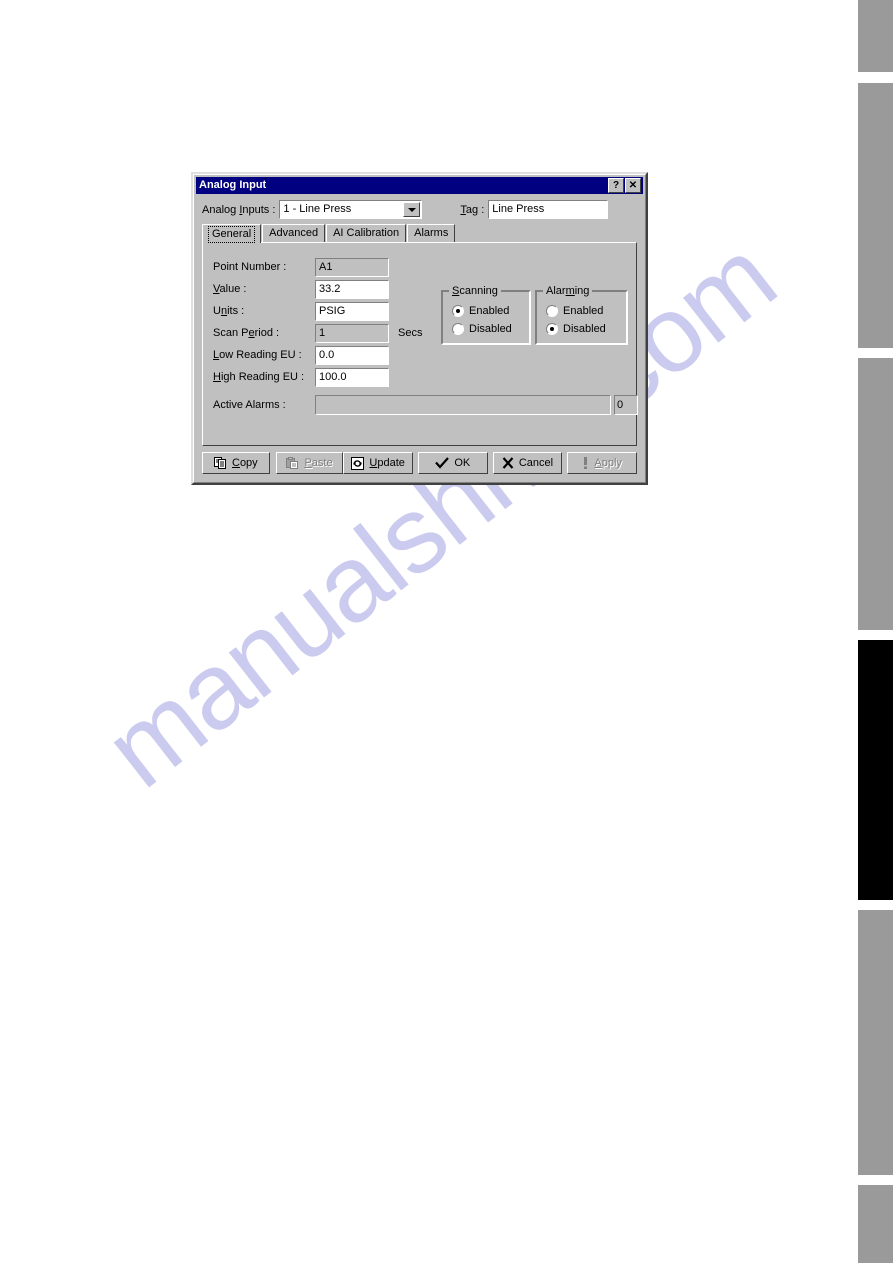 This screenshot has width=893, height=1263. What do you see at coordinates (301, 289) in the screenshot?
I see `field-value: Value : 33.2` at bounding box center [301, 289].